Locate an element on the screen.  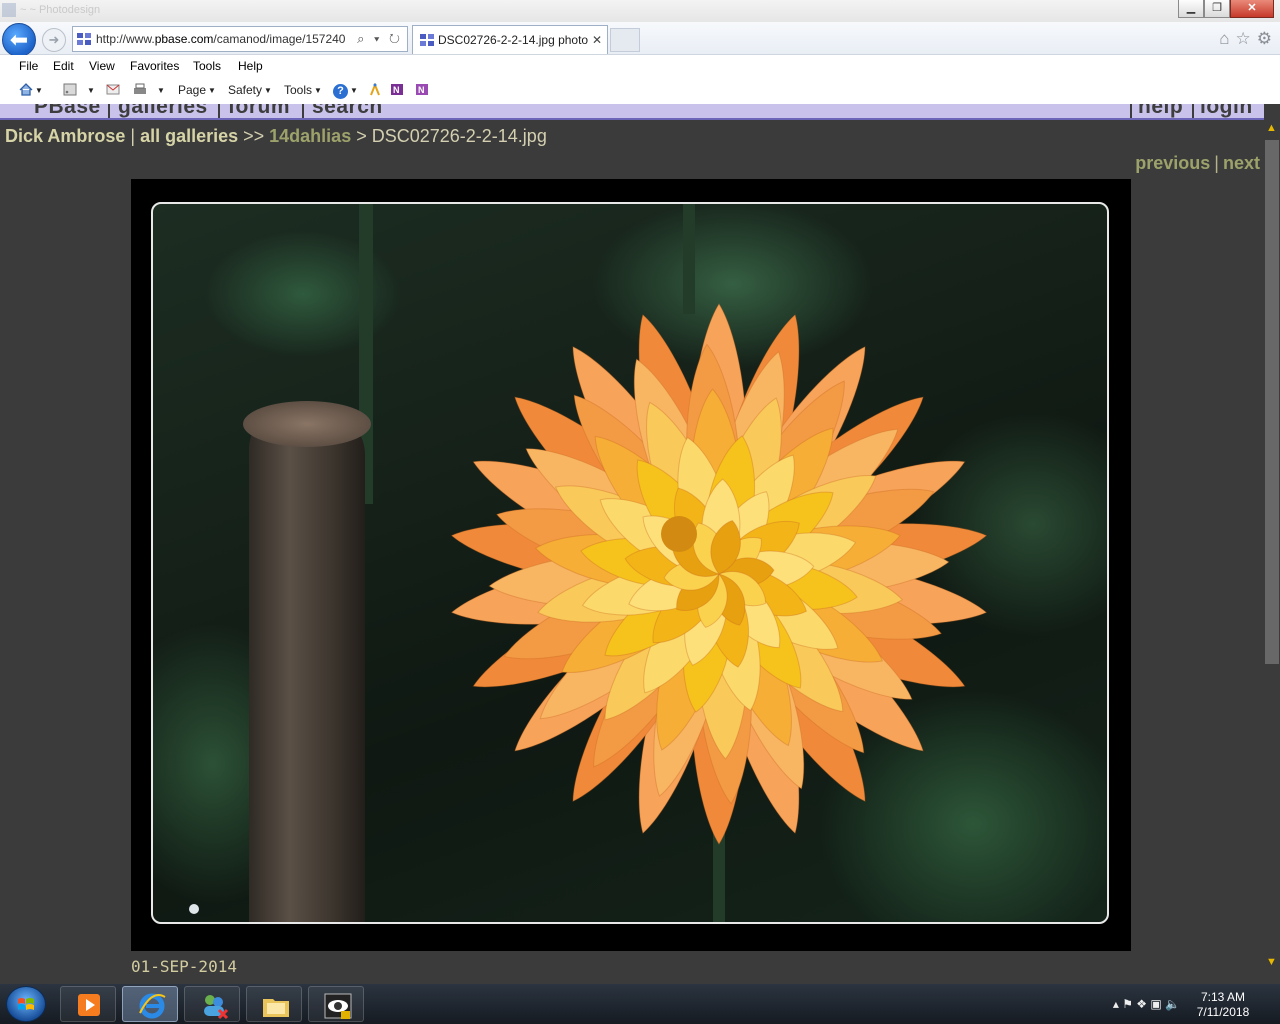
feeds-command-button: ▼ is located at coordinates (79, 90).